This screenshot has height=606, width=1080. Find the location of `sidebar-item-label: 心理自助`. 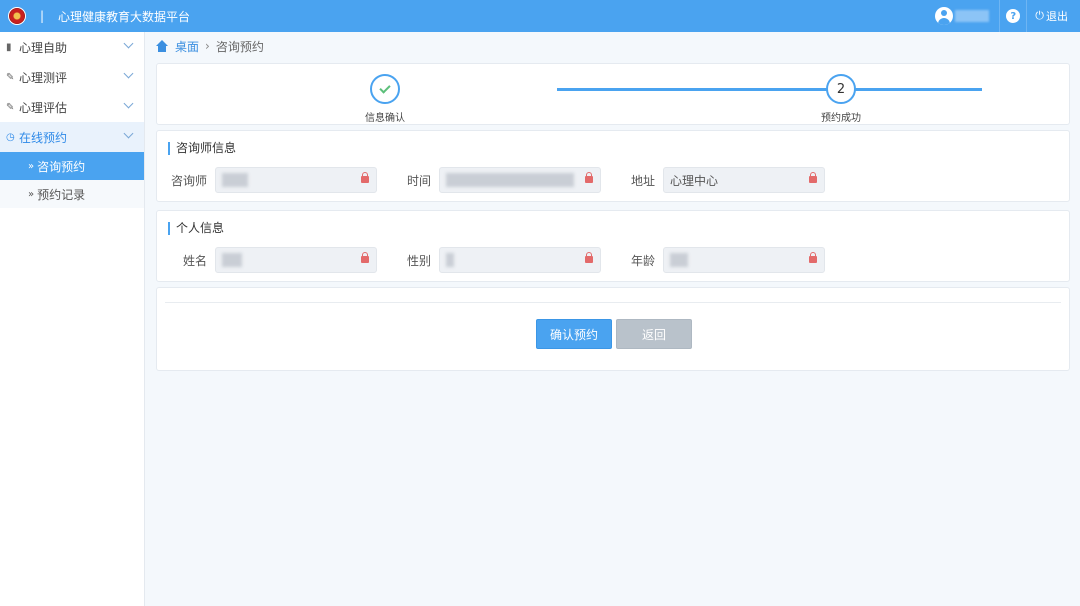

sidebar-item-label: 心理自助 is located at coordinates (43, 47).